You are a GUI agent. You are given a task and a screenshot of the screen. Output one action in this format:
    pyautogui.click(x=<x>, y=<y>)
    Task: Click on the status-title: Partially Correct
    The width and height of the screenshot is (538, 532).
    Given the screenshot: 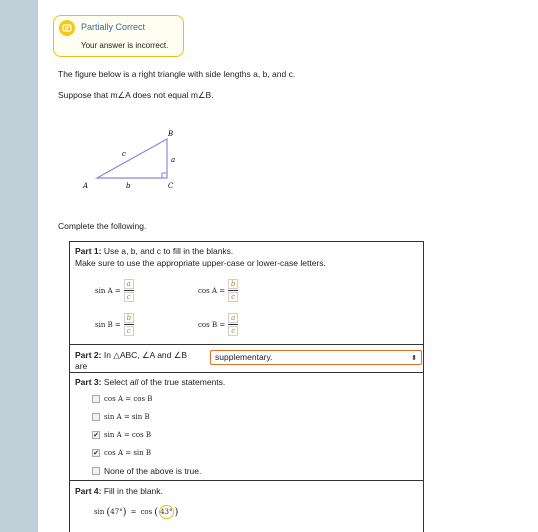 What is the action you would take?
    pyautogui.click(x=113, y=27)
    